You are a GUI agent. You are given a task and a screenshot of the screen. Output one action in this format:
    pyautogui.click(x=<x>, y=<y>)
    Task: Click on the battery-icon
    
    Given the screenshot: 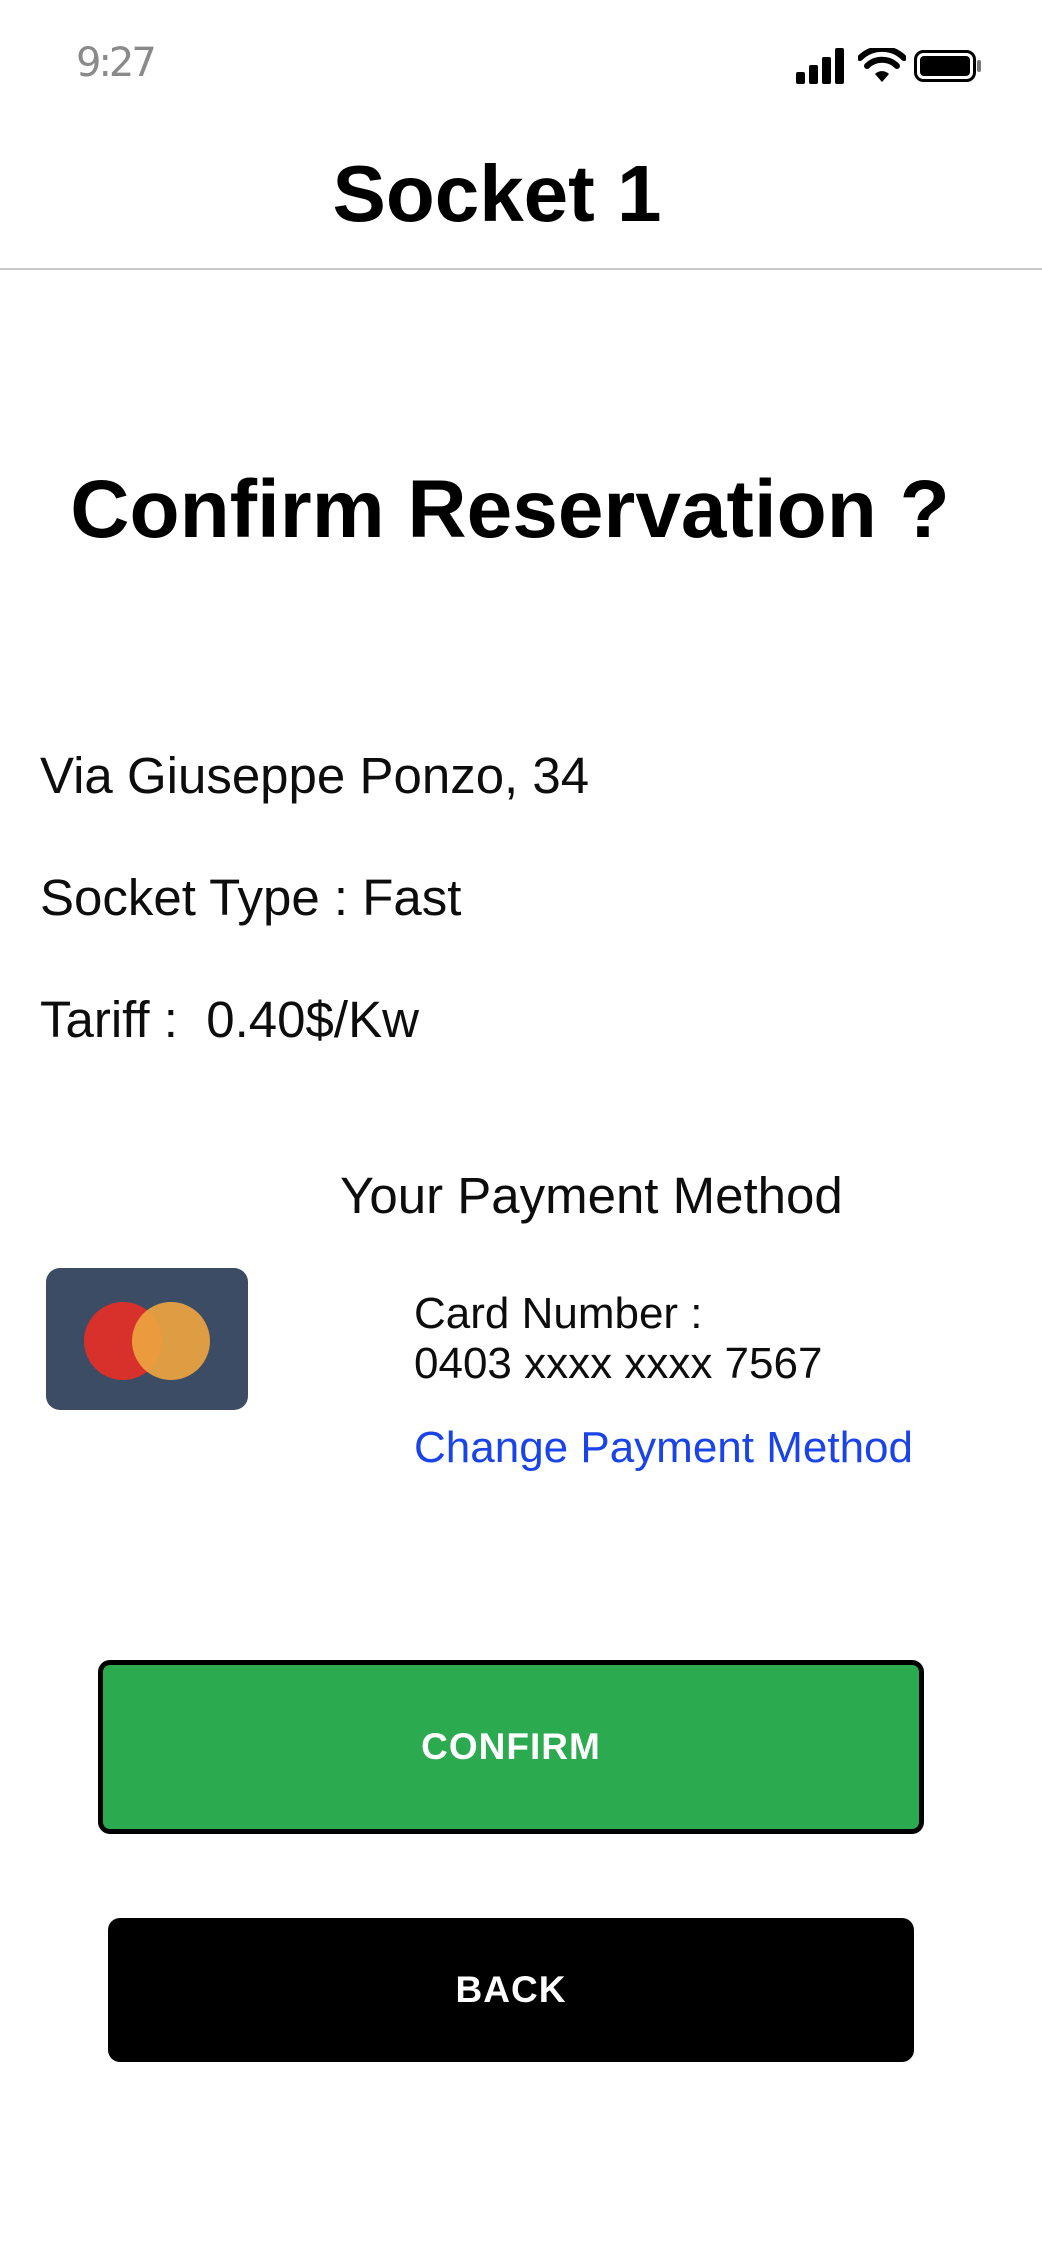 What is the action you would take?
    pyautogui.click(x=948, y=66)
    